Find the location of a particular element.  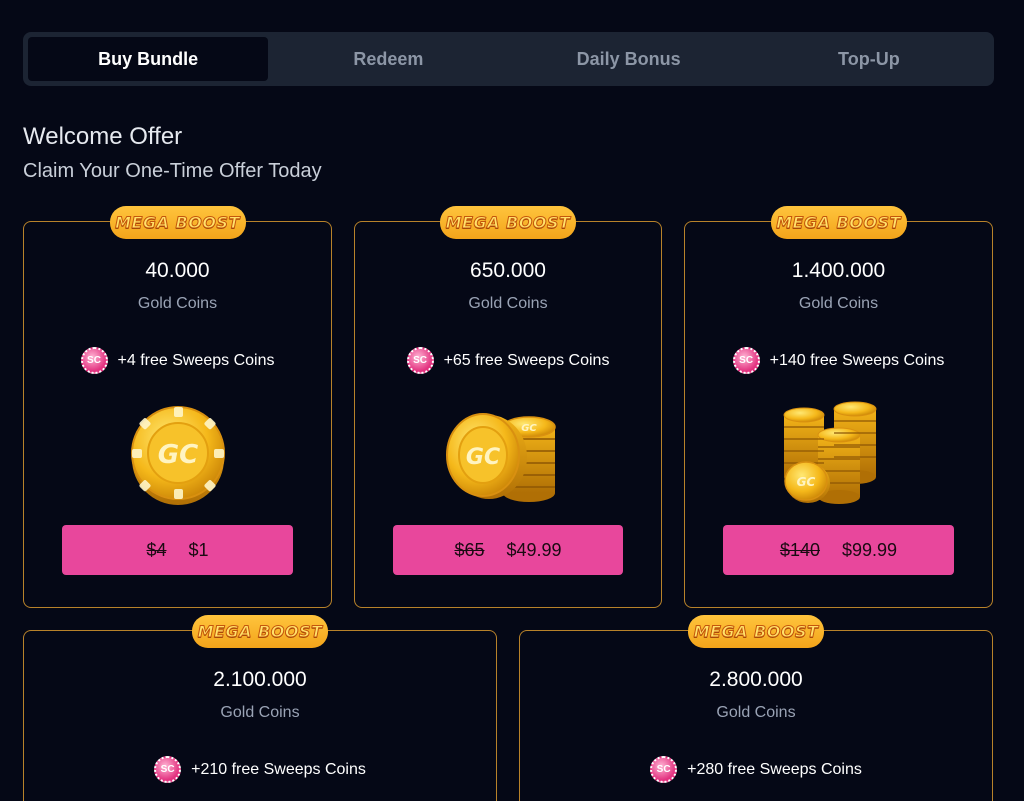

sweeps-bonus: SC +210 free Sweeps Coins is located at coordinates (260, 769).